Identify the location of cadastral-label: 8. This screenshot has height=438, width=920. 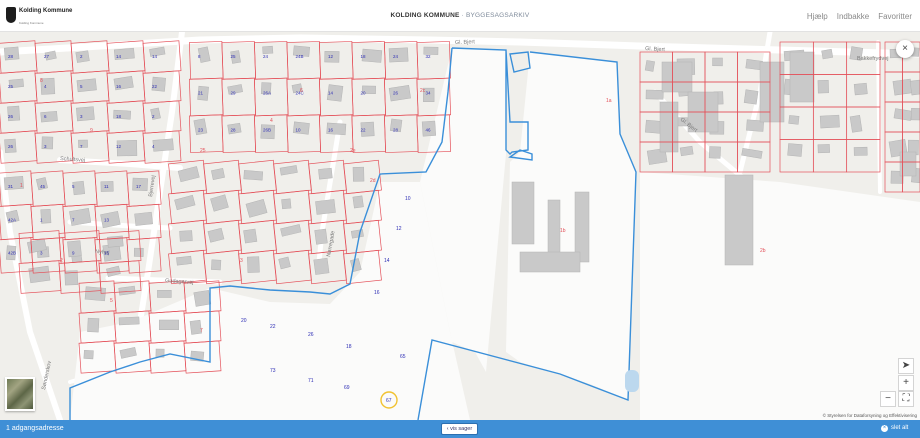
(41, 81).